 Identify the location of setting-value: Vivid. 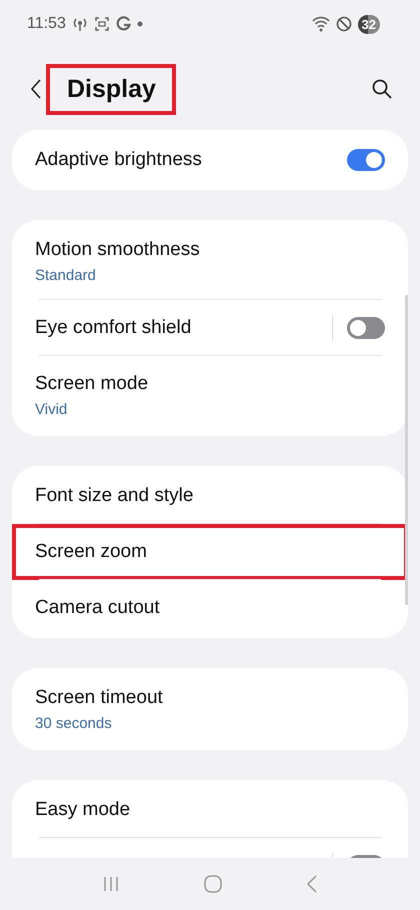
(51, 409).